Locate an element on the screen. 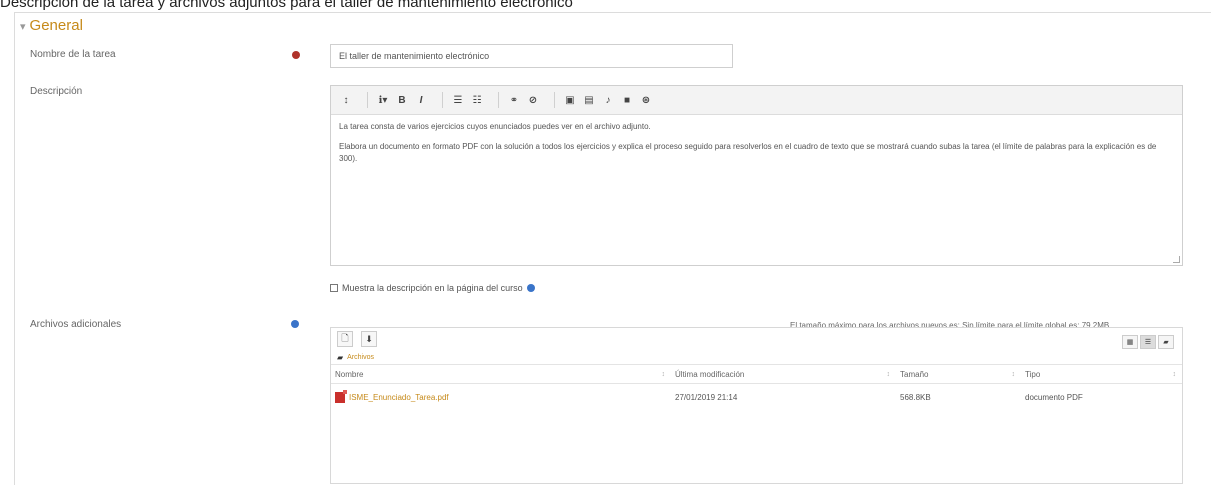 The height and width of the screenshot is (485, 1211). record-video-button: ■ is located at coordinates (627, 100).